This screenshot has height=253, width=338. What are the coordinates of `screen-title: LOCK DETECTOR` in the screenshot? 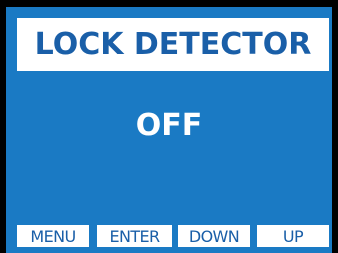 It's located at (173, 44).